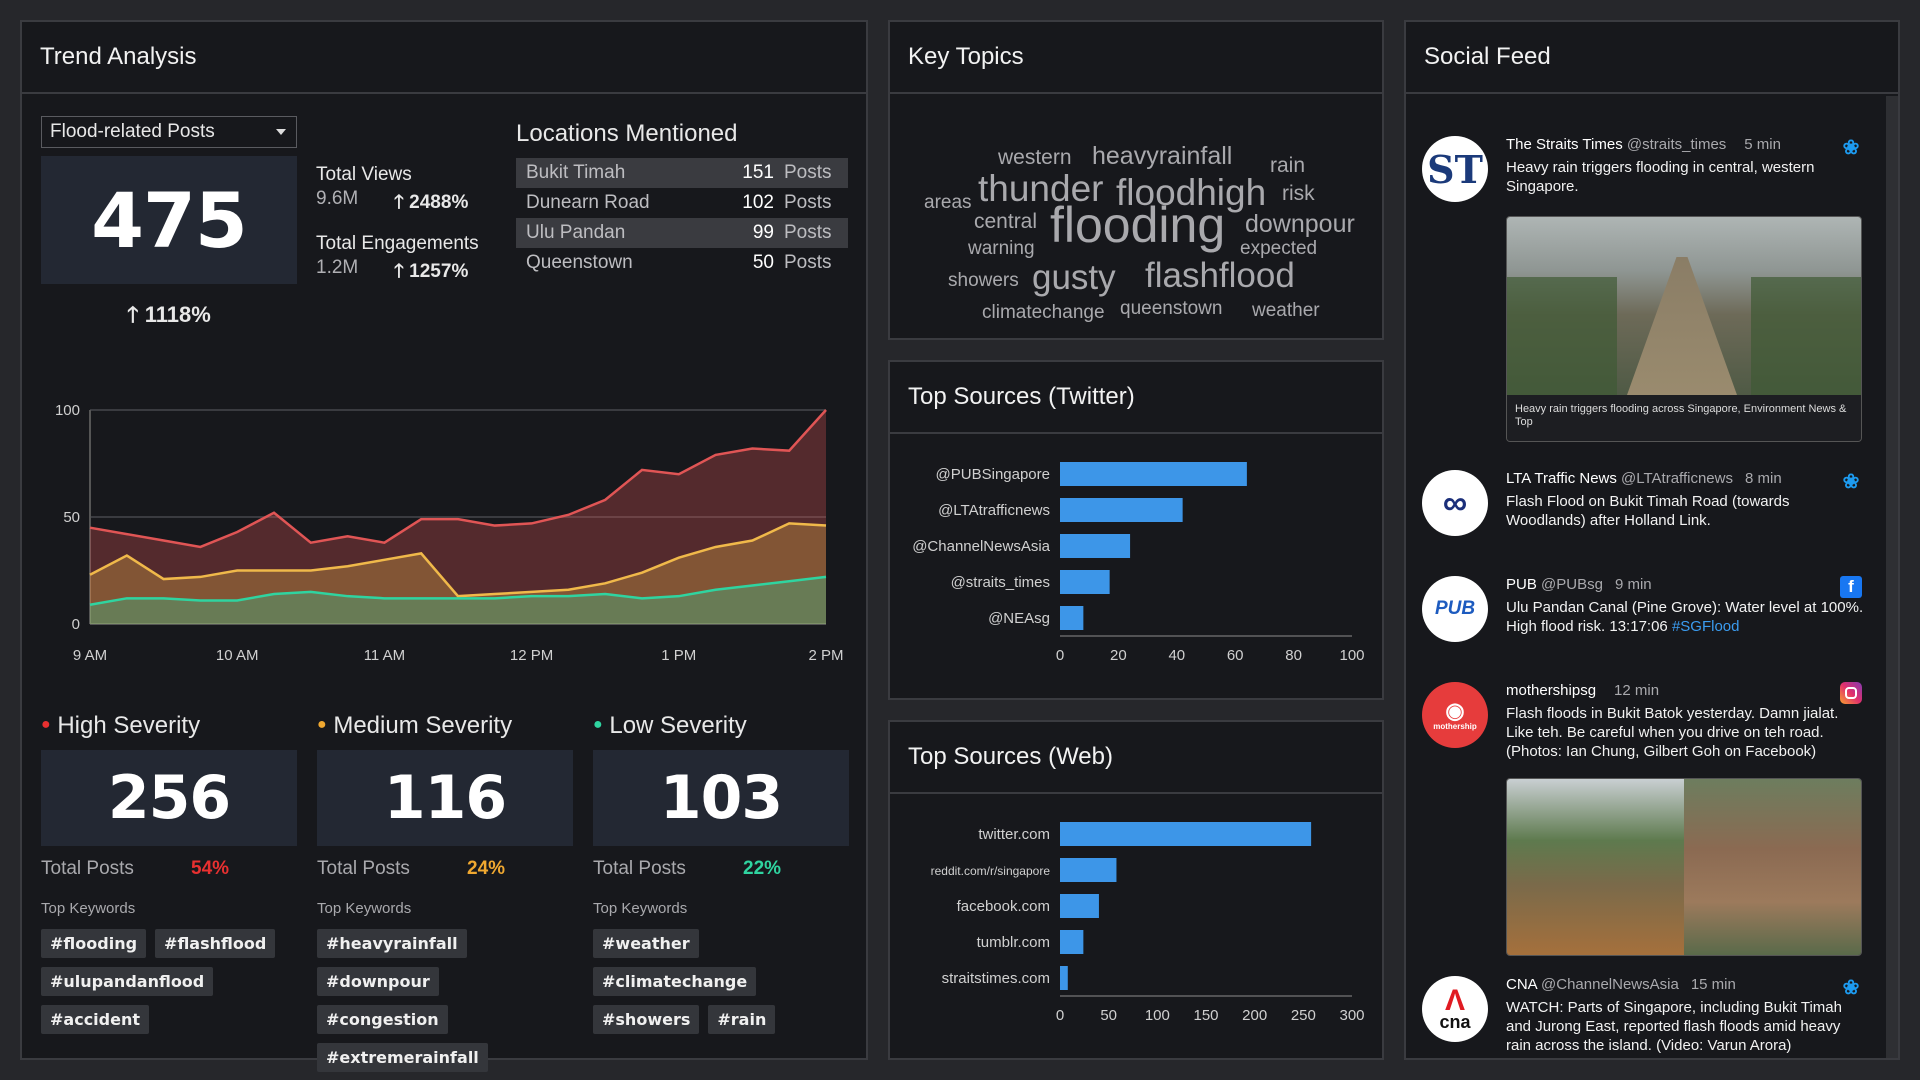 The height and width of the screenshot is (1080, 1920). I want to click on medium-severity-pct: 24%, so click(486, 868).